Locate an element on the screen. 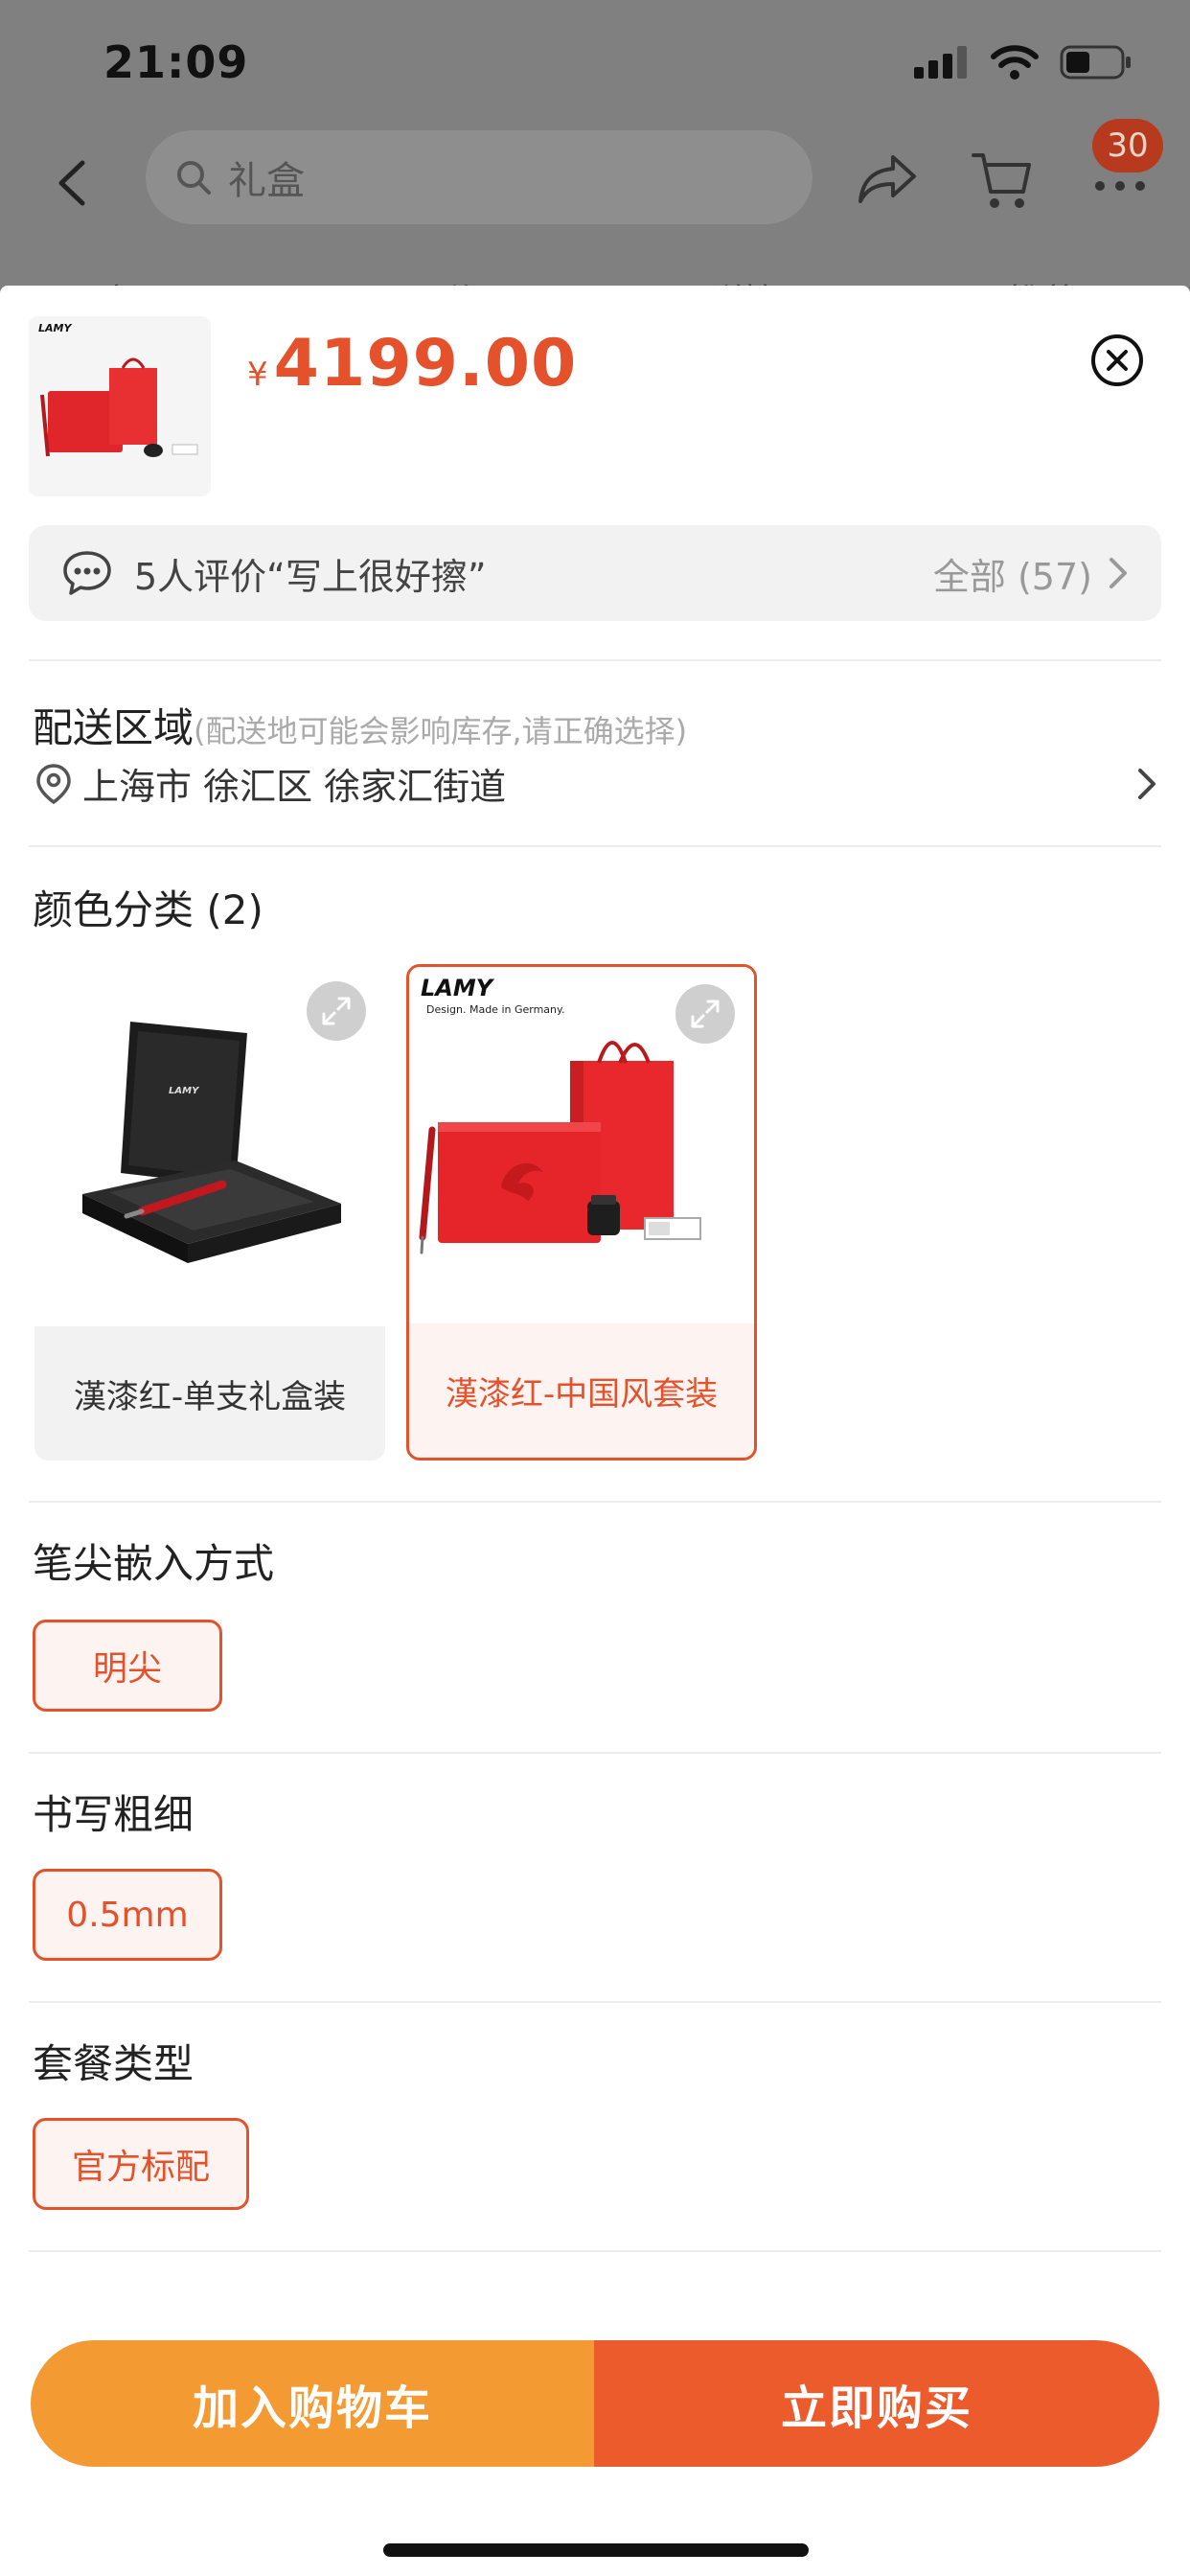  delivery-title: 配送区域 is located at coordinates (114, 727).